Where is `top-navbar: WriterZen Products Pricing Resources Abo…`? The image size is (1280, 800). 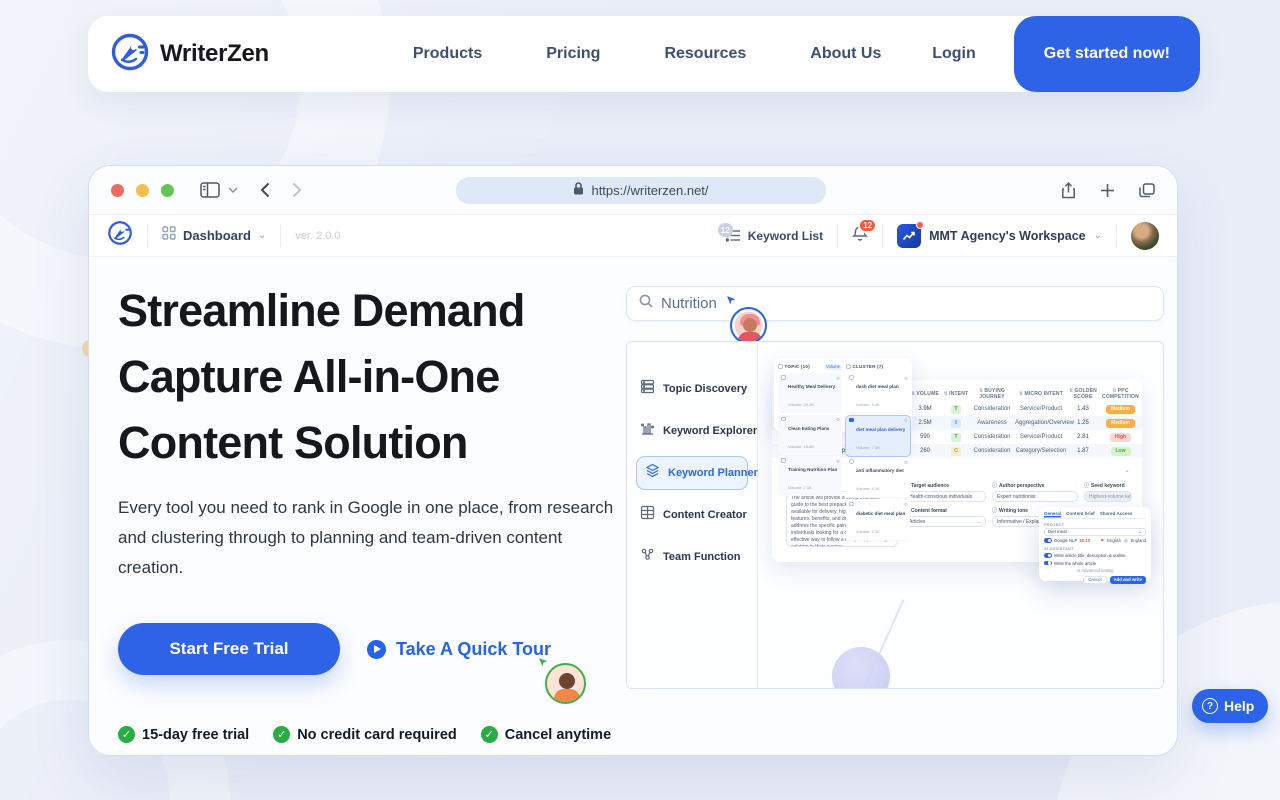 top-navbar: WriterZen Products Pricing Resources Abo… is located at coordinates (644, 54).